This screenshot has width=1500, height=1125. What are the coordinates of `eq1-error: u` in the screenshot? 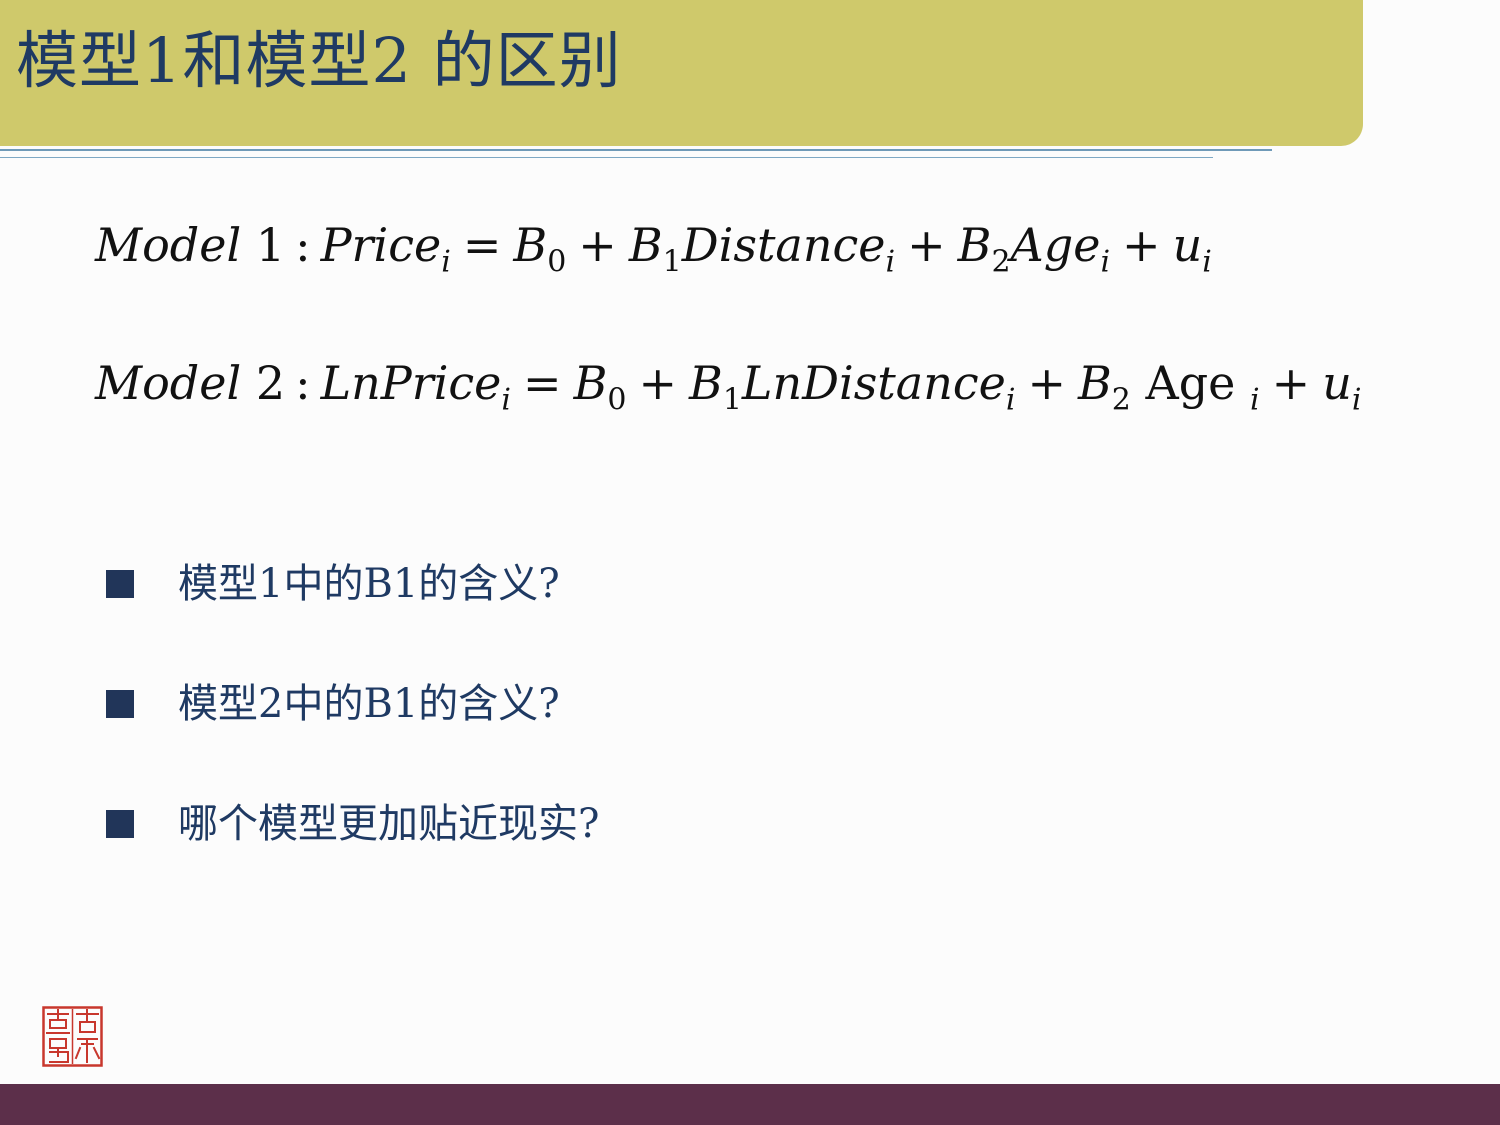 It's located at (1187, 245).